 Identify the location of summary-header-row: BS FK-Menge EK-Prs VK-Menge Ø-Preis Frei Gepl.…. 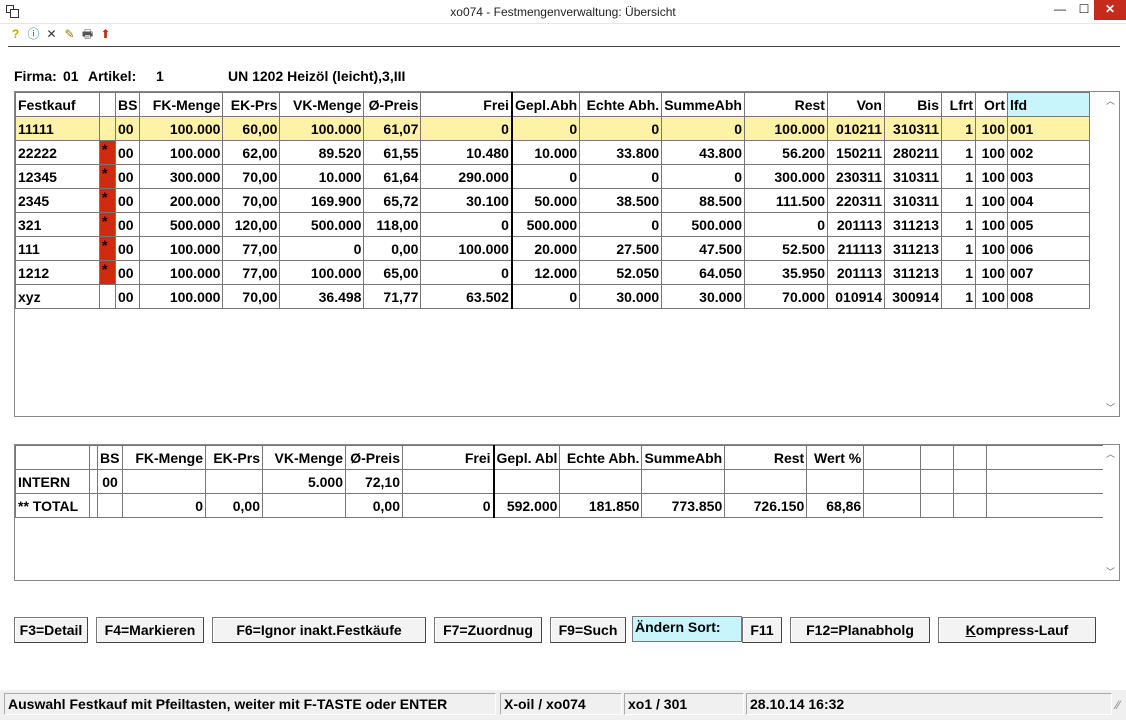
(560, 457).